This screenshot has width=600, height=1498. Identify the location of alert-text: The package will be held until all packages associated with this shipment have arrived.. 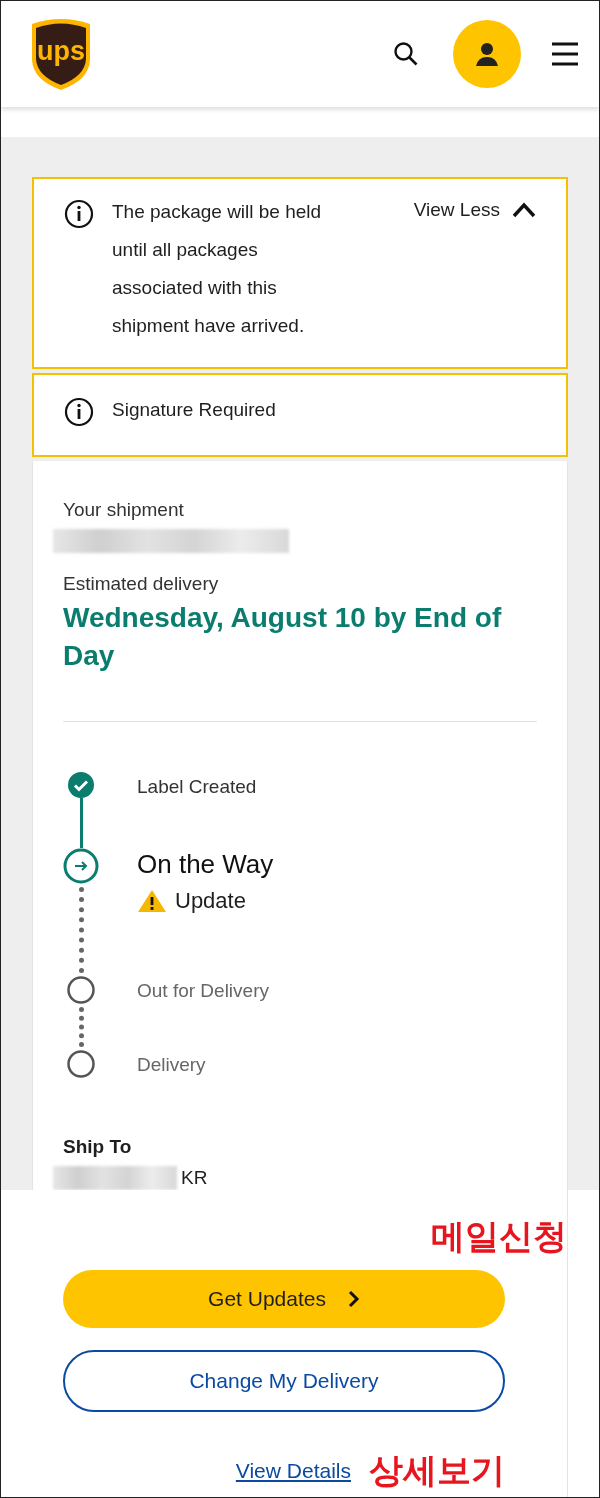
(217, 269).